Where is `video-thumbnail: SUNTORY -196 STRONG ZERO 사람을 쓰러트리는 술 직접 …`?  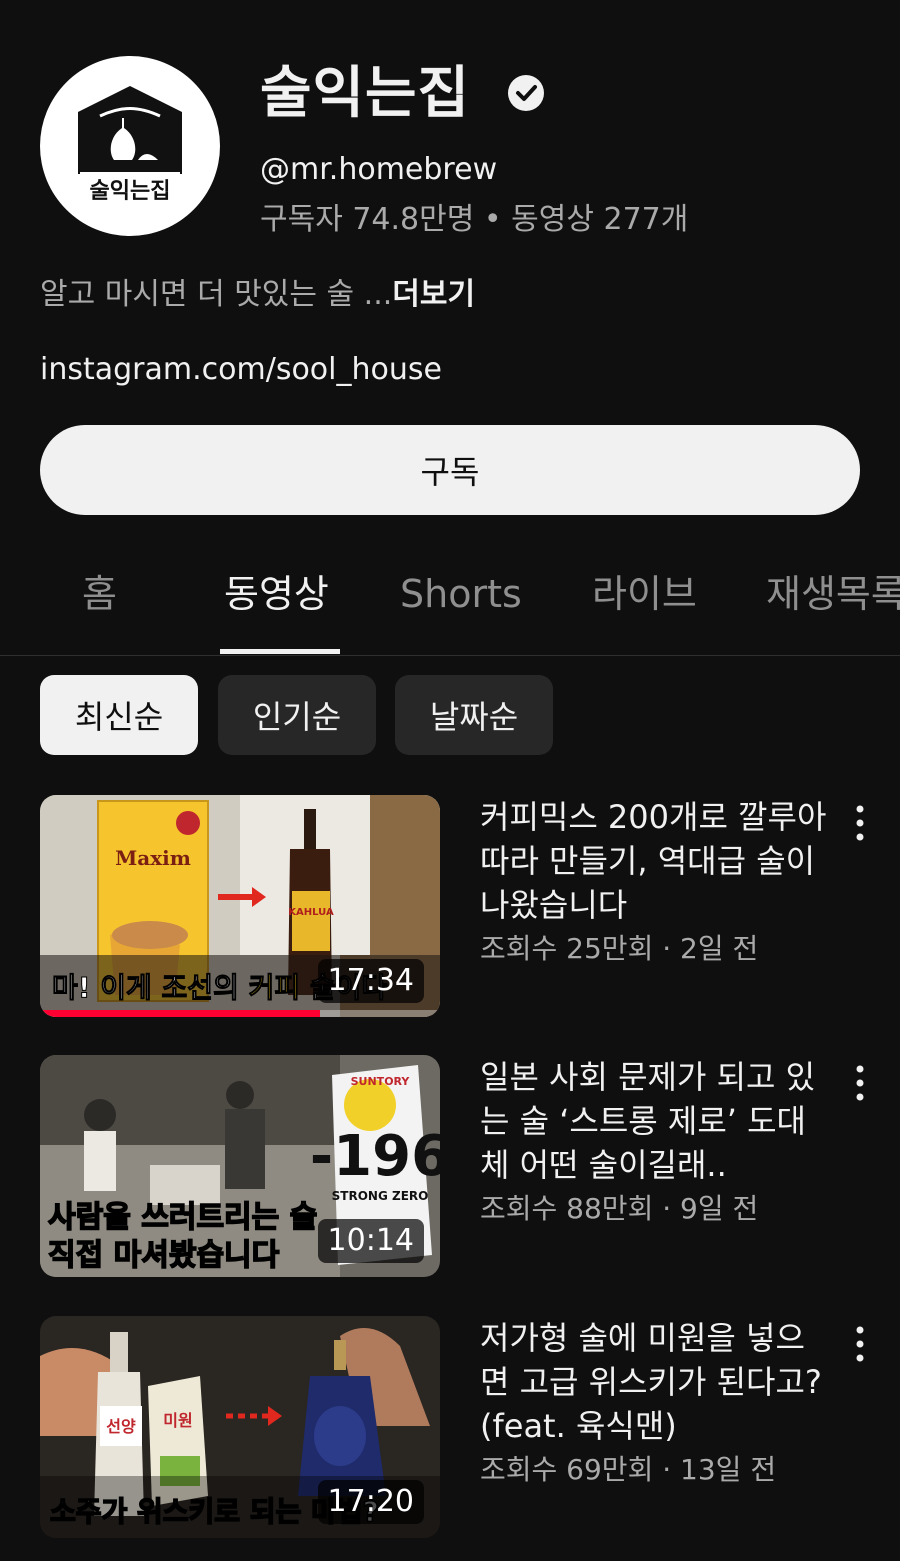
video-thumbnail: SUNTORY -196 STRONG ZERO 사람을 쓰러트리는 술 직접 … is located at coordinates (240, 1166).